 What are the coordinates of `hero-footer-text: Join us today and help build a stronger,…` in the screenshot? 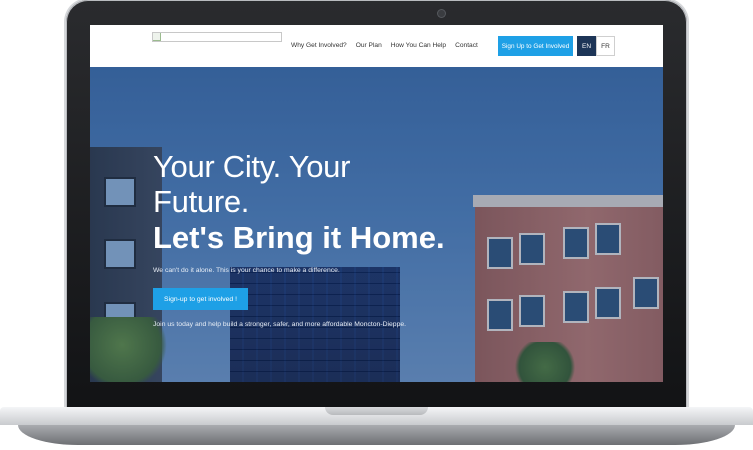 It's located at (280, 324).